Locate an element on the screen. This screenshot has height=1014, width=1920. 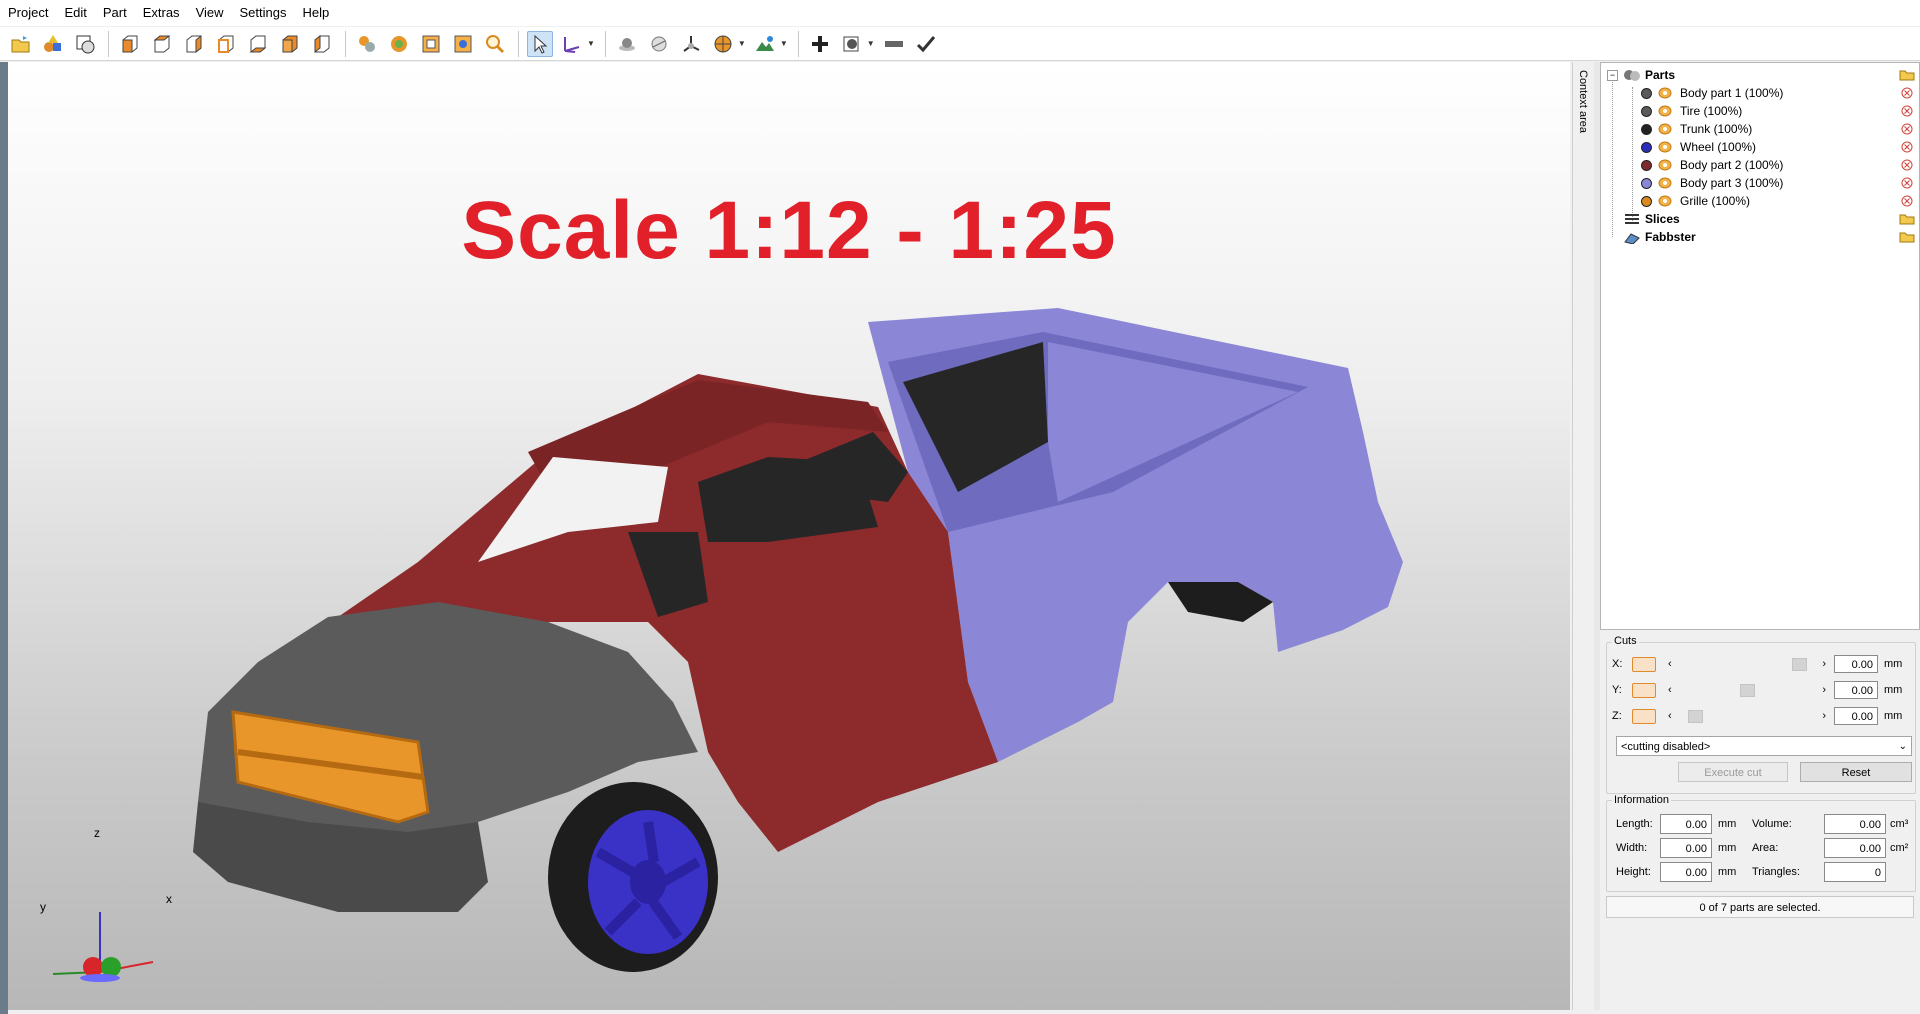
execute-cut-button: Execute cut is located at coordinates (1733, 772).